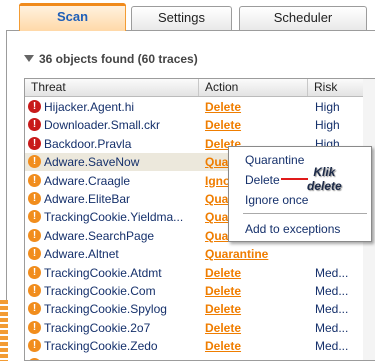  Describe the element at coordinates (97, 327) in the screenshot. I see `threat-name: TrackingCookie.2o7` at that location.